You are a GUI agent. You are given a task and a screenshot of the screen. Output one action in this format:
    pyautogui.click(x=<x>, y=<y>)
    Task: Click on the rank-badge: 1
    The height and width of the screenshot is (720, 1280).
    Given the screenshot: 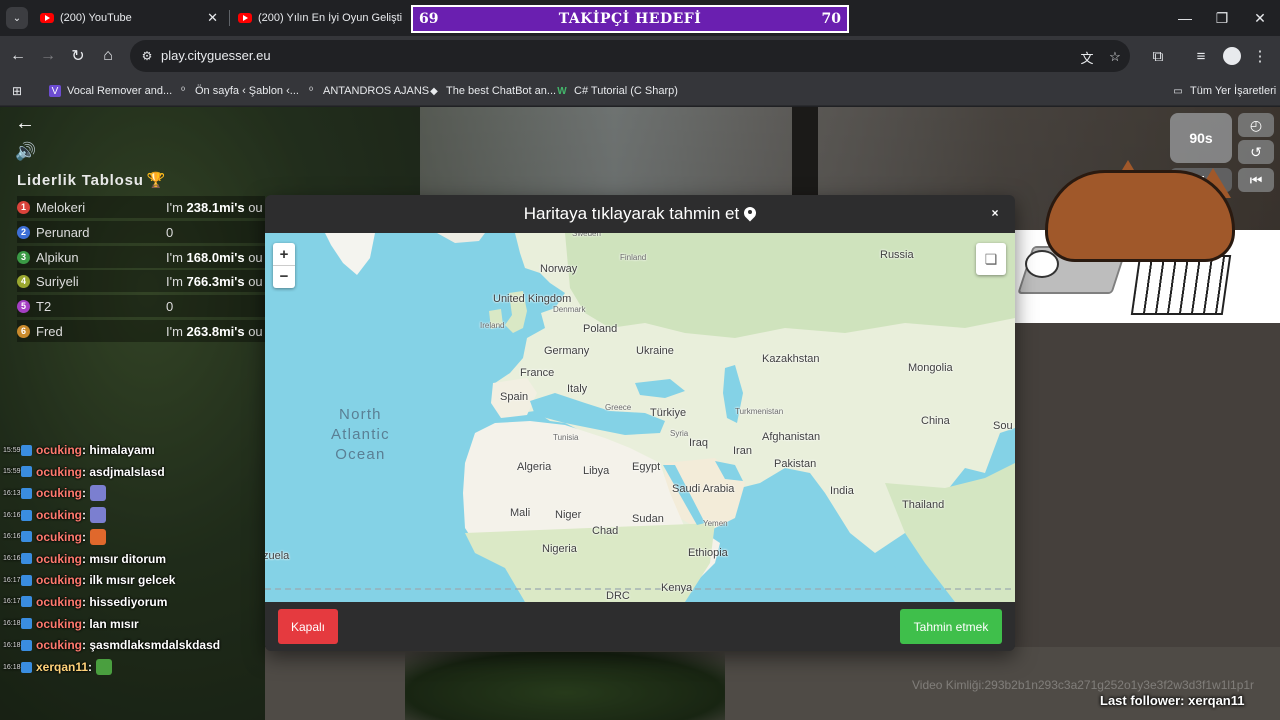 What is the action you would take?
    pyautogui.click(x=23, y=207)
    